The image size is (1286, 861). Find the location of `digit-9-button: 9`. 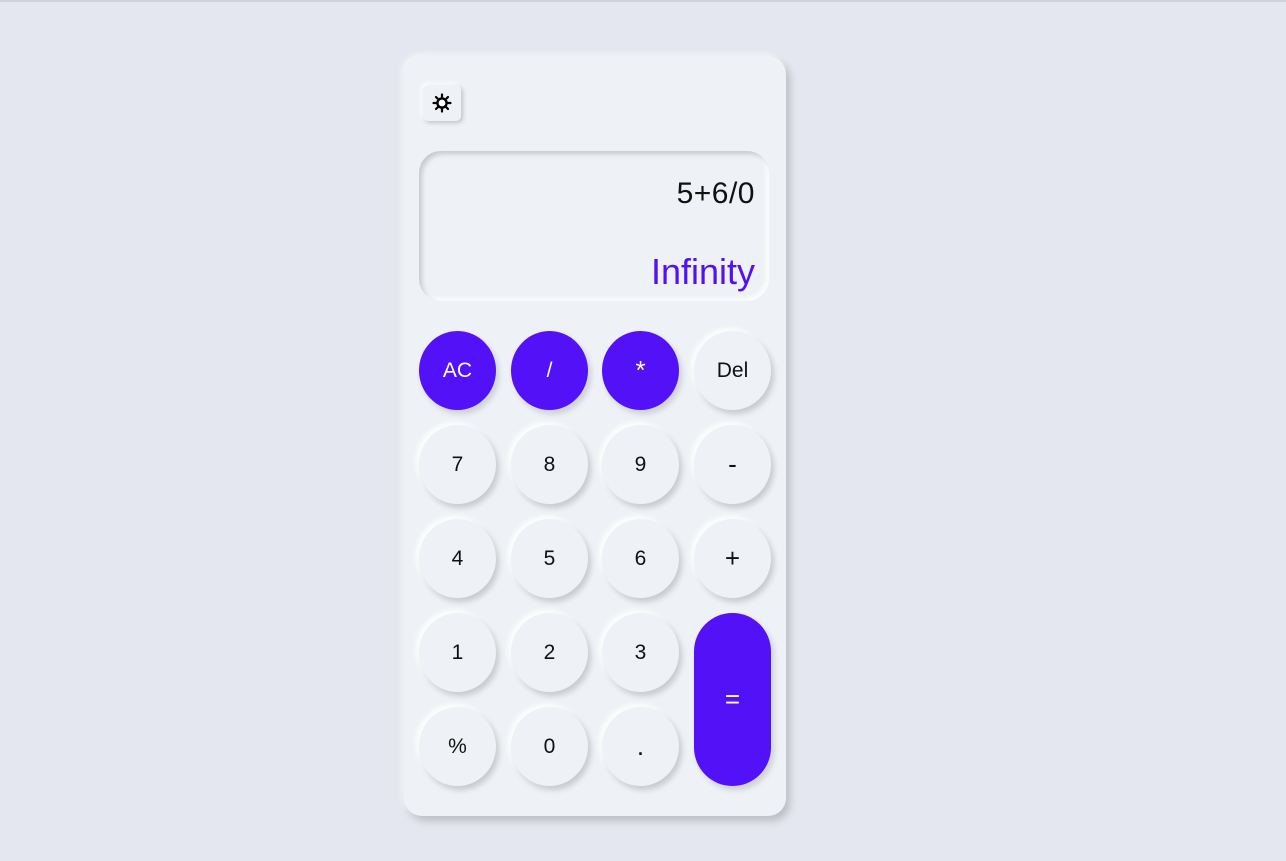

digit-9-button: 9 is located at coordinates (640, 464).